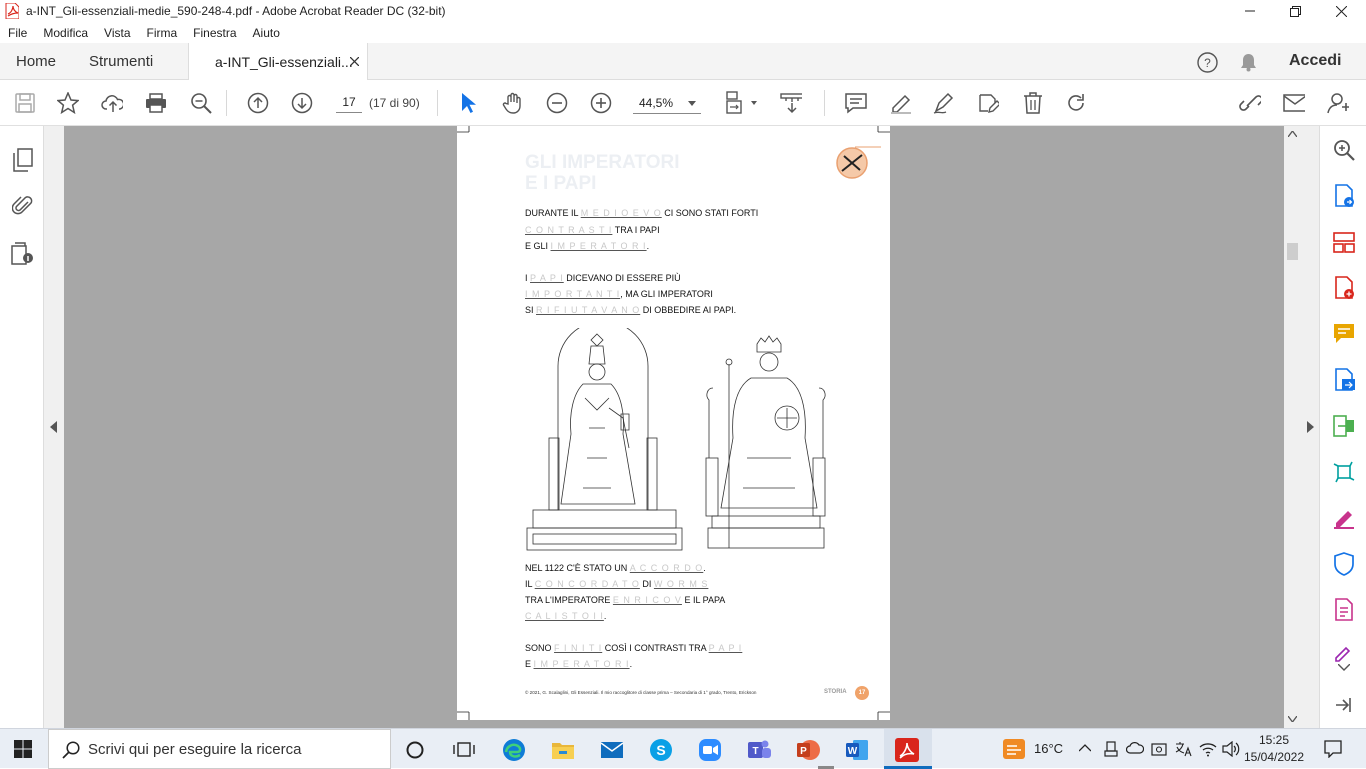 Image resolution: width=1366 pixels, height=769 pixels. I want to click on tab-tools: Strumenti, so click(121, 61).